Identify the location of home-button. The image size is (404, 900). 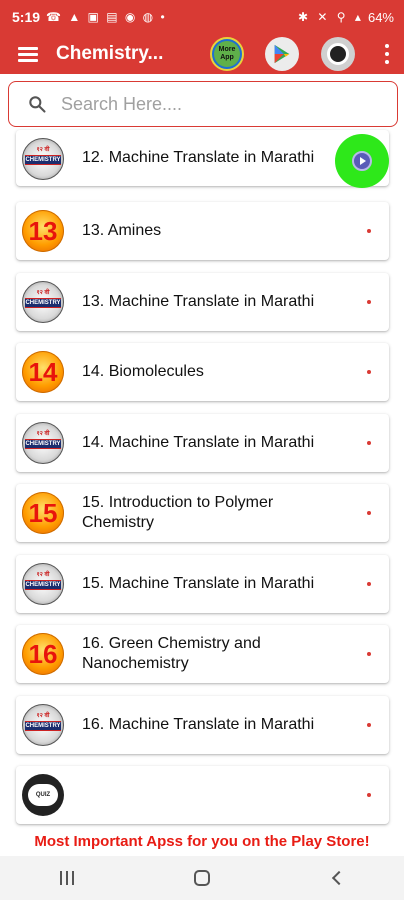
(202, 878).